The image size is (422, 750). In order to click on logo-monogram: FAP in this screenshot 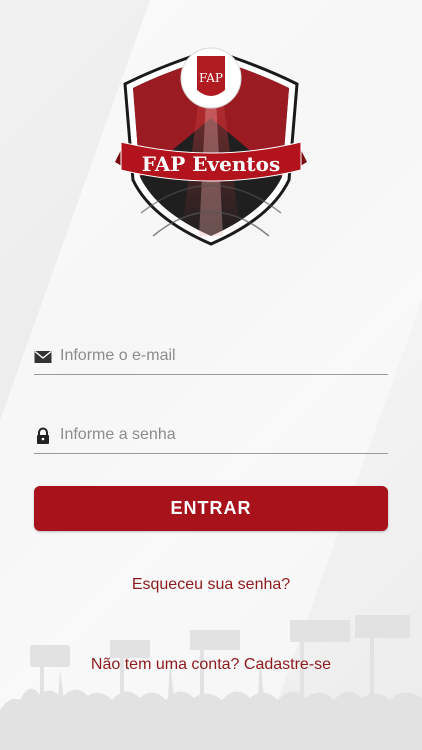, I will do `click(211, 78)`.